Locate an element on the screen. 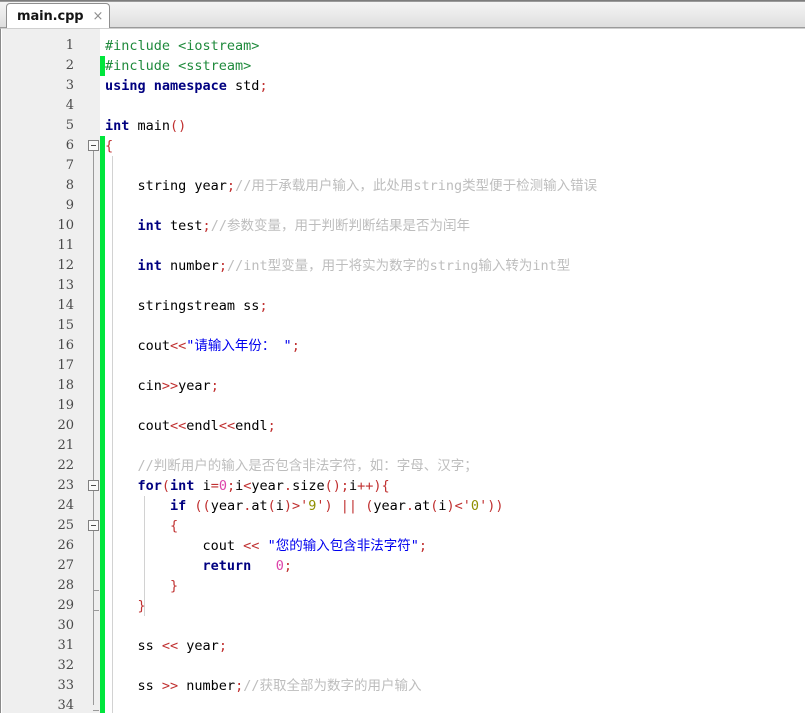 Image resolution: width=805 pixels, height=713 pixels. code-line: ss << year; is located at coordinates (166, 646).